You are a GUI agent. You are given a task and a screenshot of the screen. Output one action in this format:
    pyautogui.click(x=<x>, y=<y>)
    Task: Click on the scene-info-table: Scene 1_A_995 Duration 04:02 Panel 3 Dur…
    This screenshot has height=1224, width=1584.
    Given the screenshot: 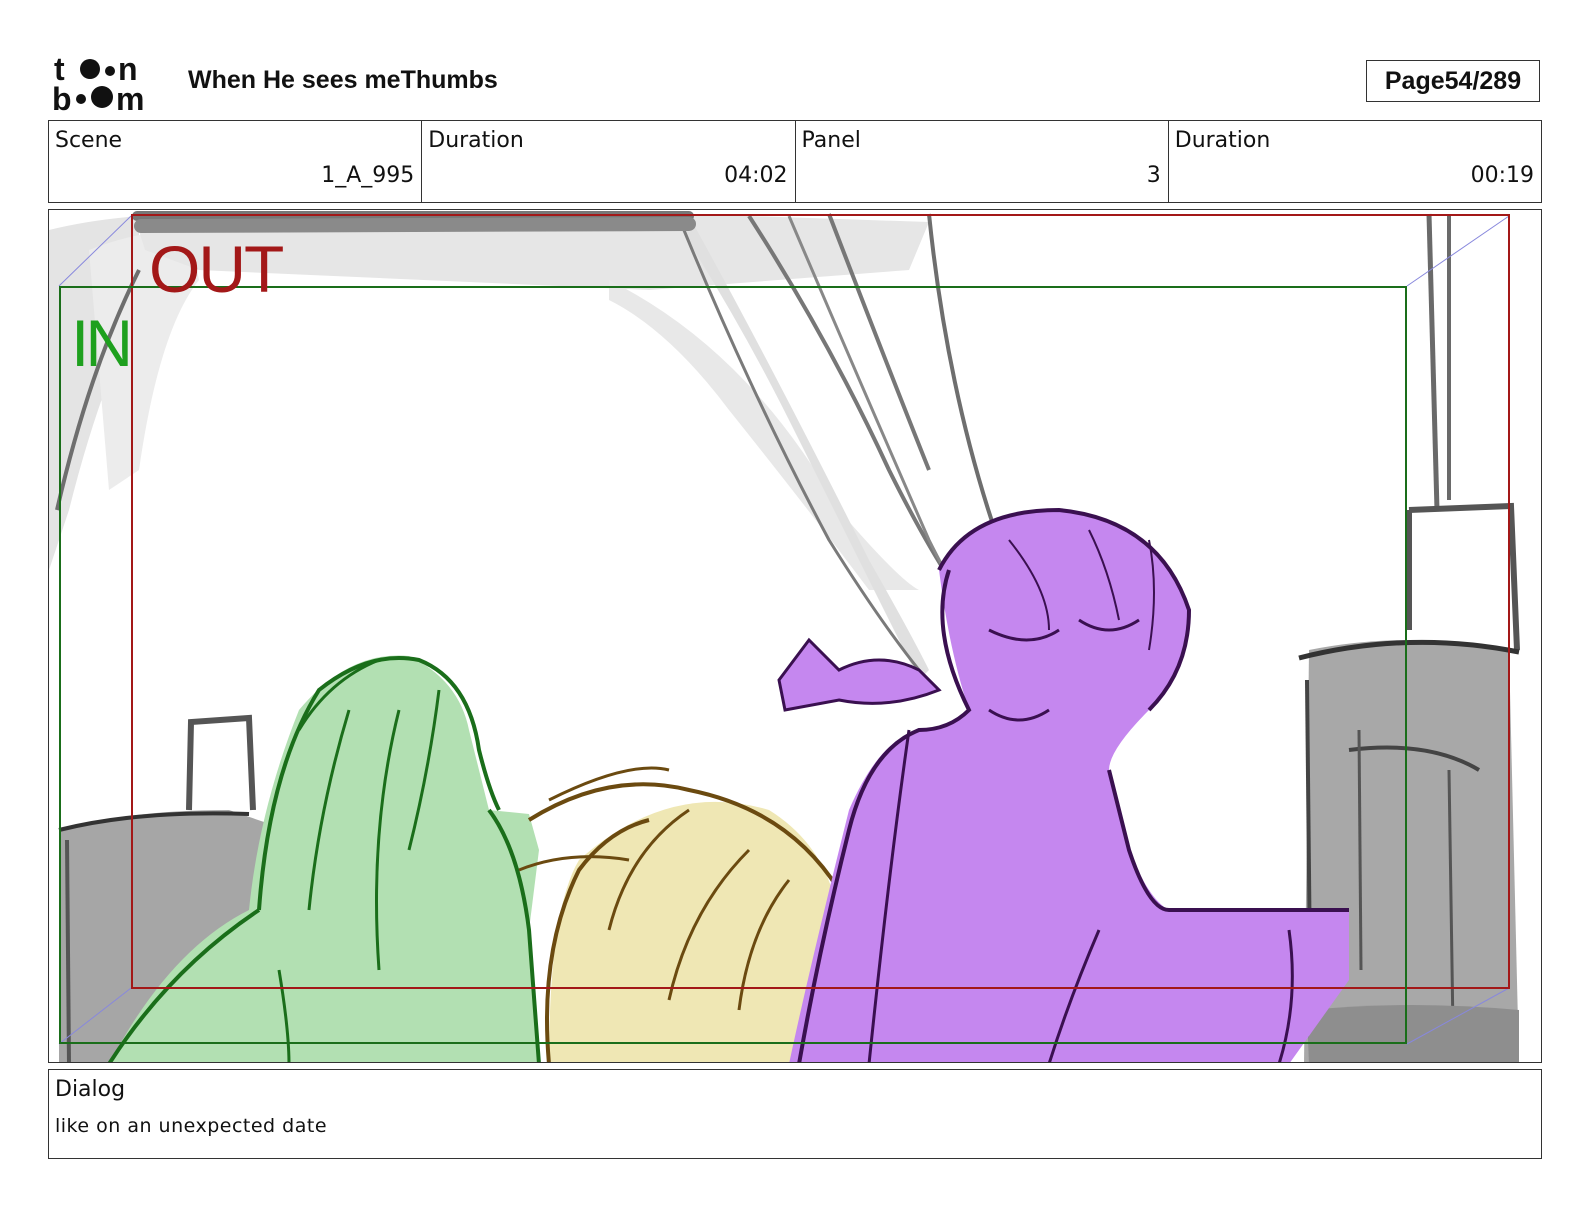 What is the action you would take?
    pyautogui.click(x=795, y=161)
    